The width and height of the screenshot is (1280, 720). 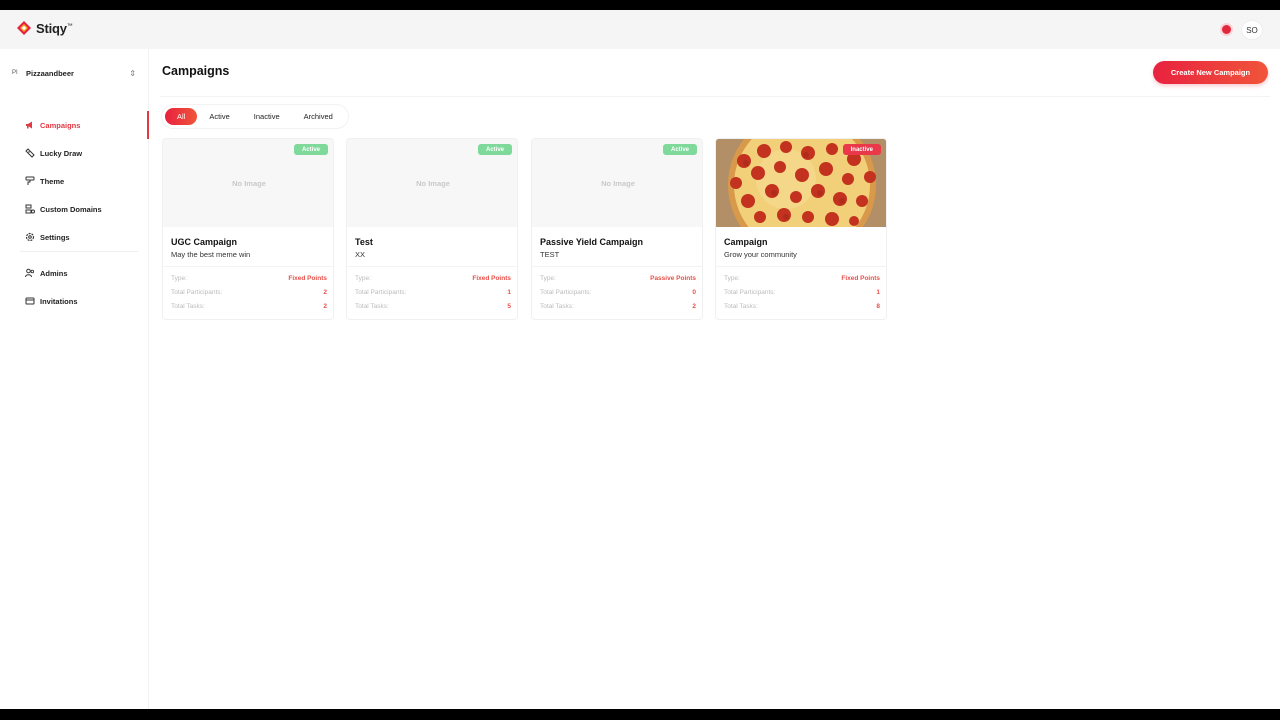 I want to click on stat-tasks: Total Tasks: 5, so click(x=433, y=306).